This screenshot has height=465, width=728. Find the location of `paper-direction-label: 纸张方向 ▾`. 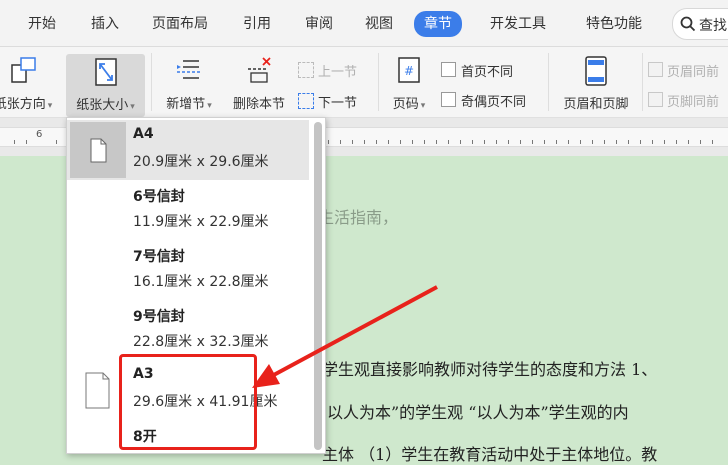

paper-direction-label: 纸张方向 ▾ is located at coordinates (26, 104).